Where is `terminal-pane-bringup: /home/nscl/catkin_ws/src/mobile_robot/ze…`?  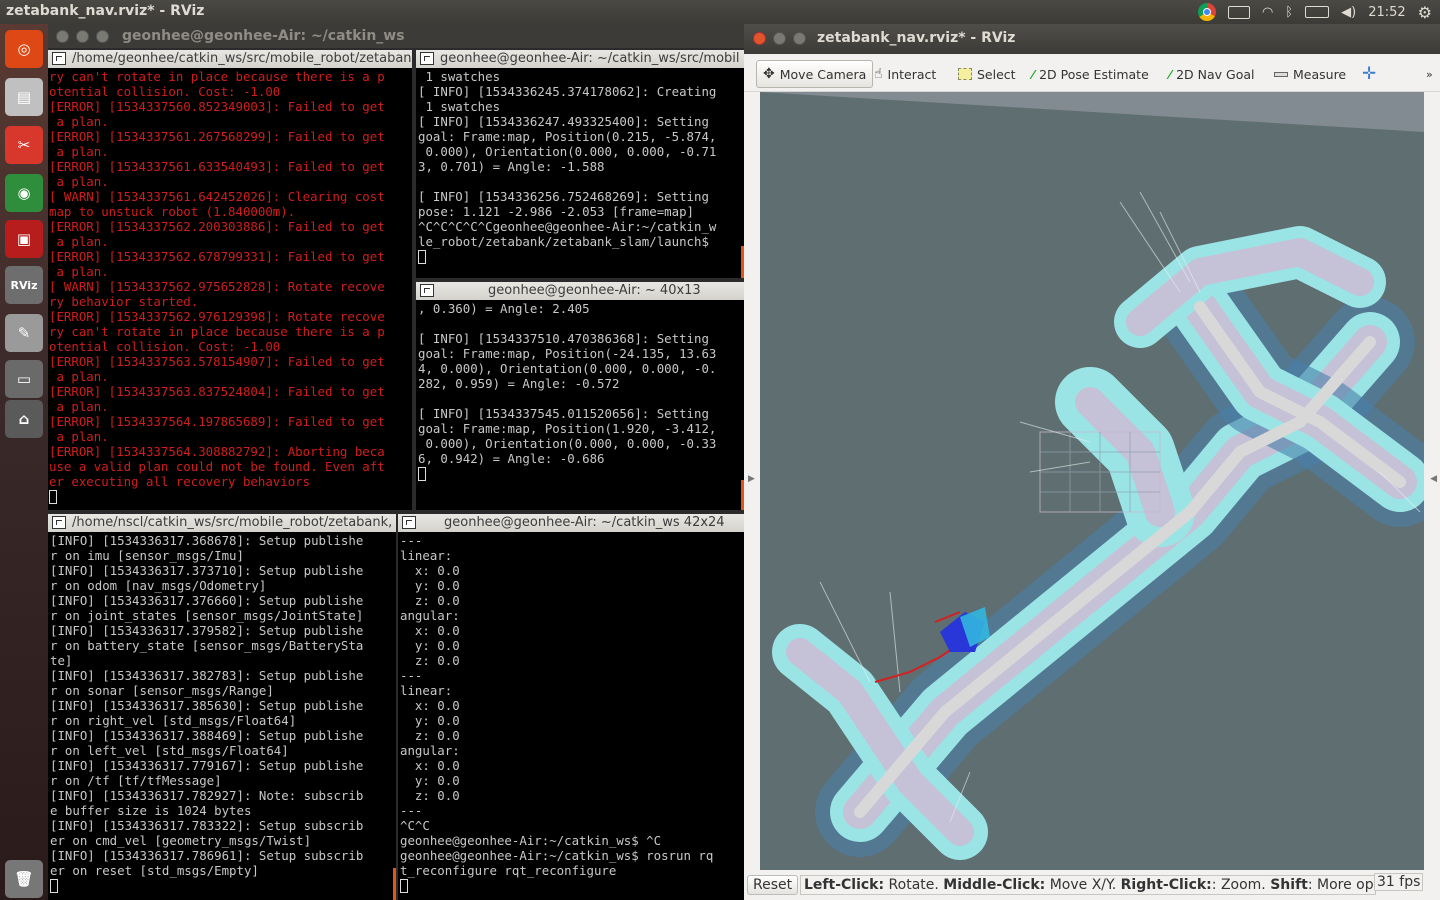 terminal-pane-bringup: /home/nscl/catkin_ws/src/mobile_robot/ze… is located at coordinates (222, 707).